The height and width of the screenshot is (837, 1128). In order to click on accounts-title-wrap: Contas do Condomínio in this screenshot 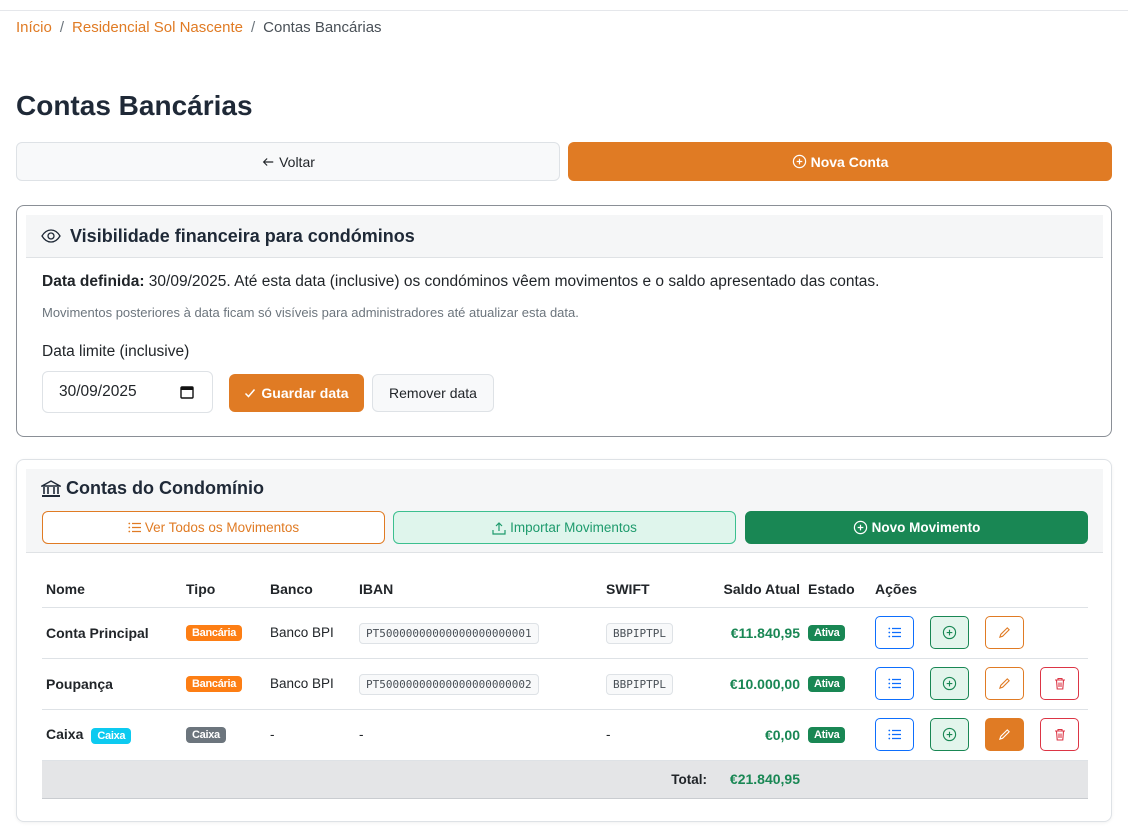, I will do `click(152, 488)`.